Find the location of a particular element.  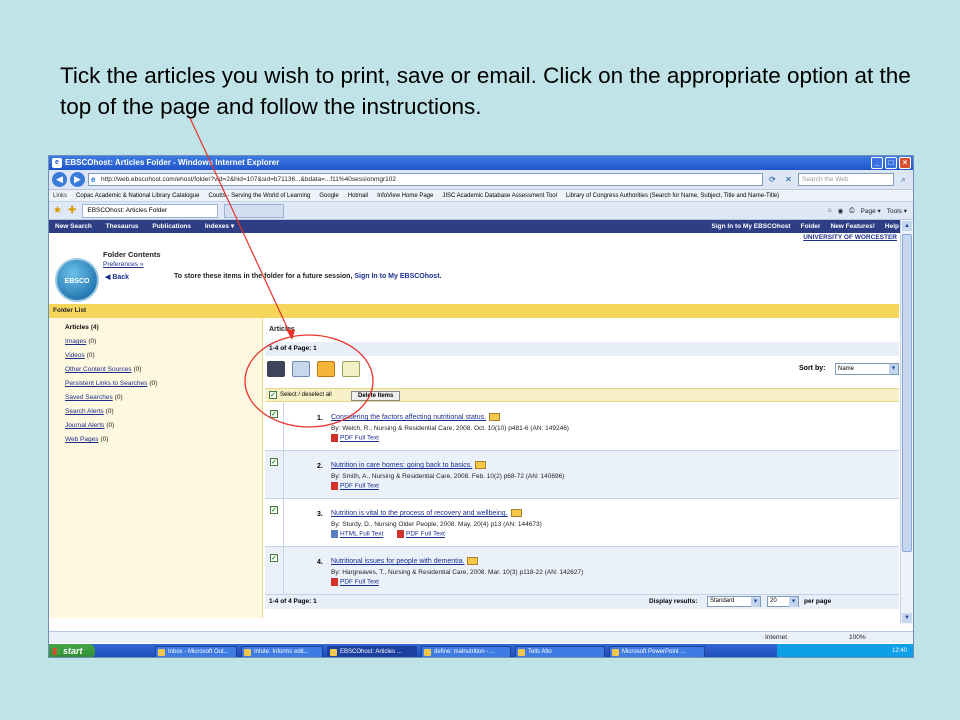

sort-select: Name is located at coordinates (867, 369).